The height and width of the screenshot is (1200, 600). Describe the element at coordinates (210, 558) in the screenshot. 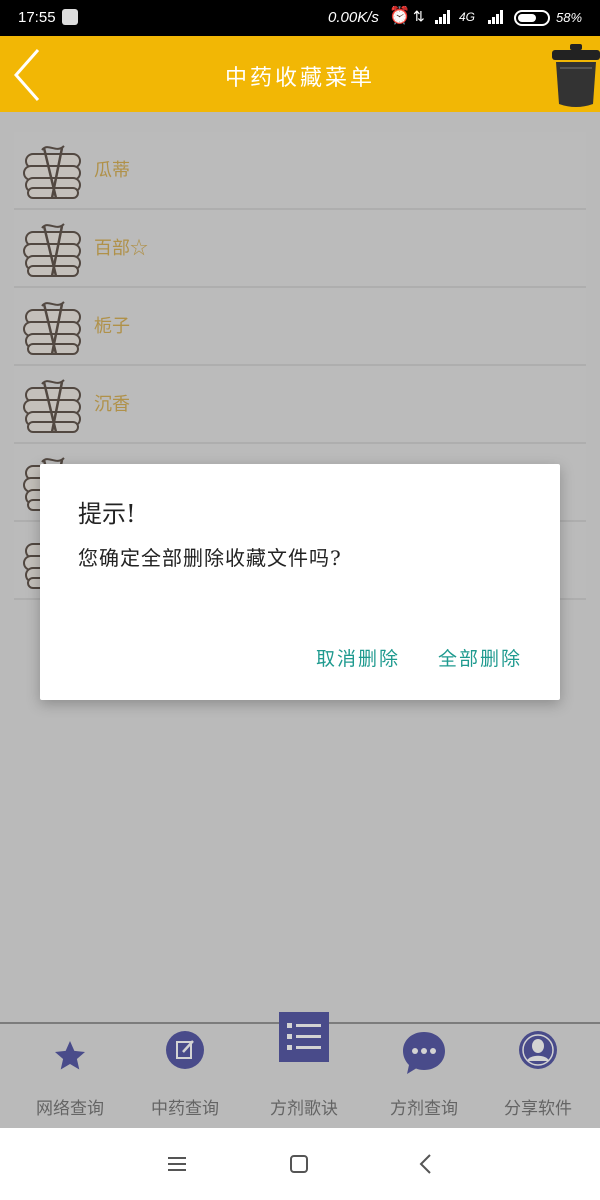

I see `dialog-message: 您确定全部删除收藏文件吗?` at that location.